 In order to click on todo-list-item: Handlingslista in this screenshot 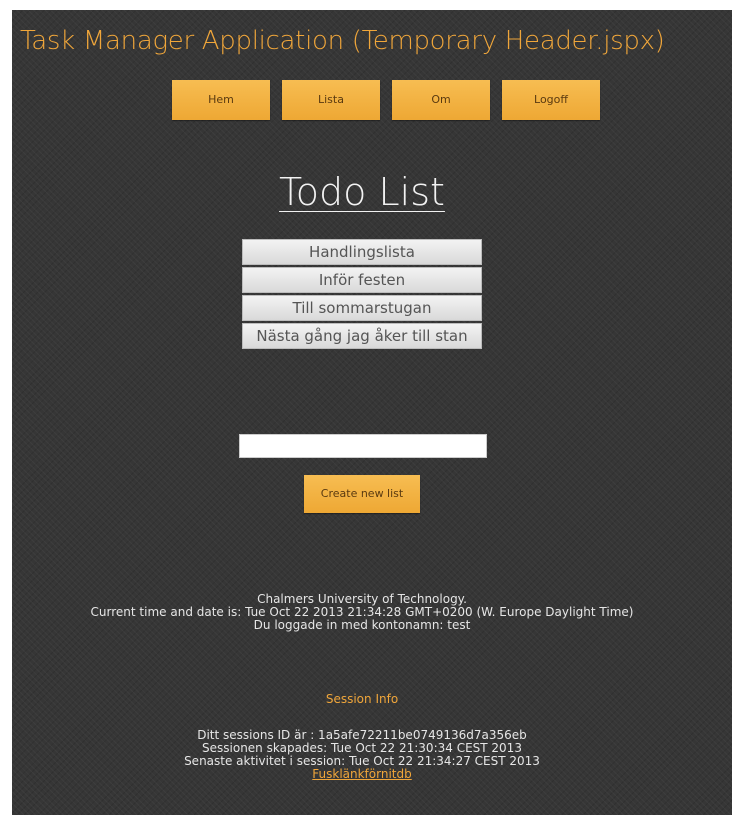, I will do `click(362, 252)`.